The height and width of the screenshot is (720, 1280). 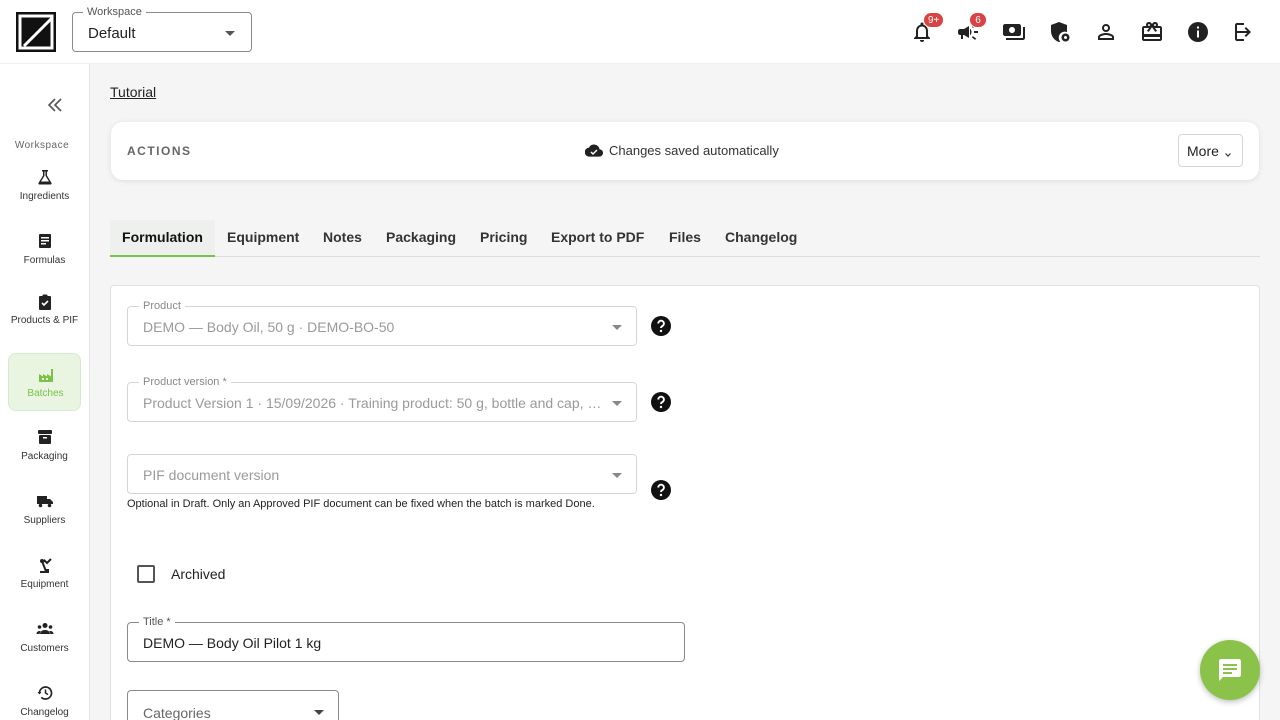 What do you see at coordinates (421, 238) in the screenshot?
I see `tab-packaging: Packaging` at bounding box center [421, 238].